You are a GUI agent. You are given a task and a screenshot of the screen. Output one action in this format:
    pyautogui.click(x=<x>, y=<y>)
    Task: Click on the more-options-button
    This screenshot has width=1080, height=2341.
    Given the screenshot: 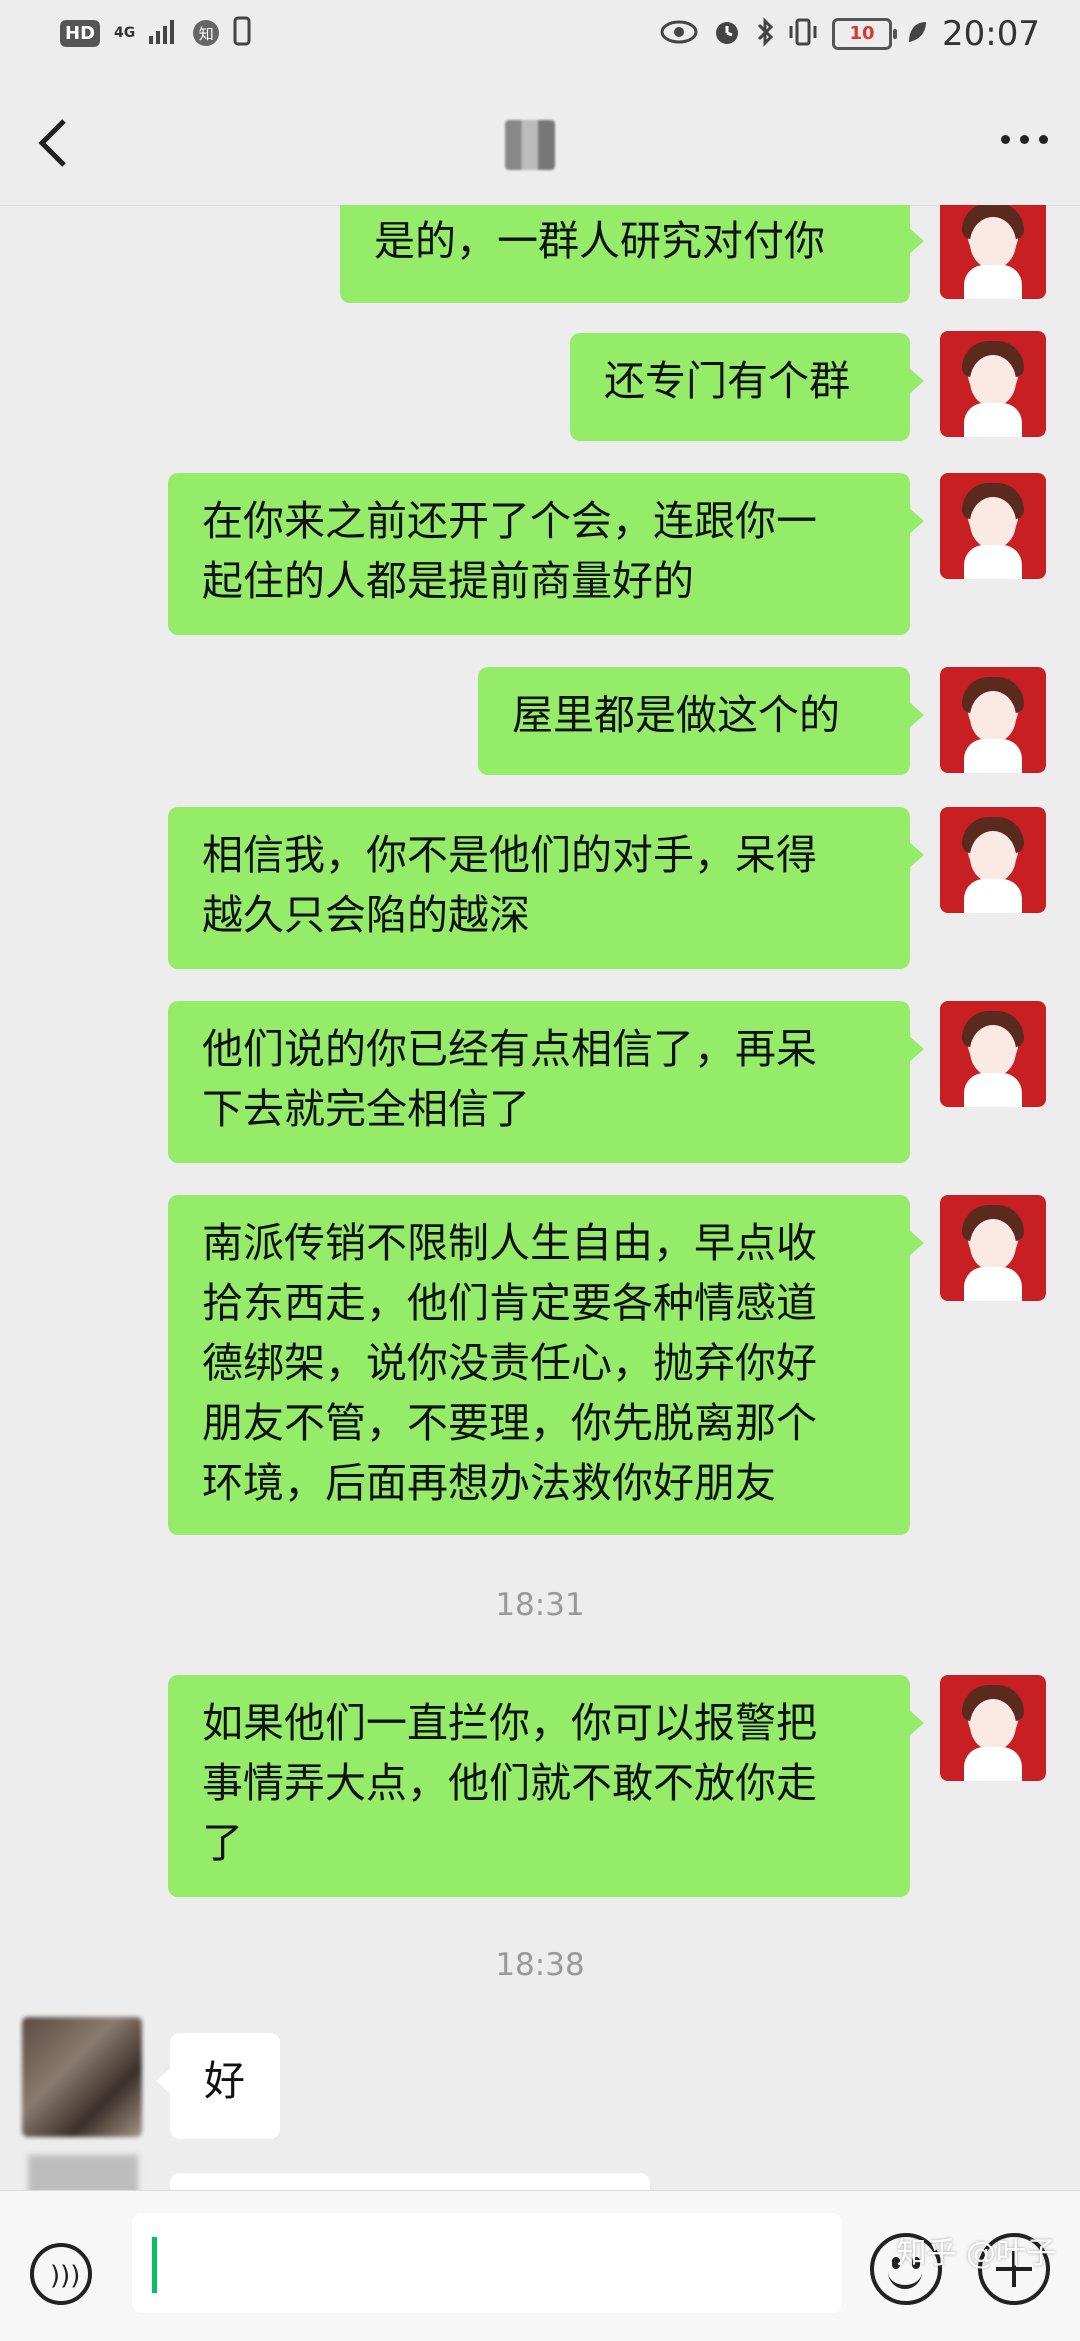 What is the action you would take?
    pyautogui.click(x=1024, y=139)
    